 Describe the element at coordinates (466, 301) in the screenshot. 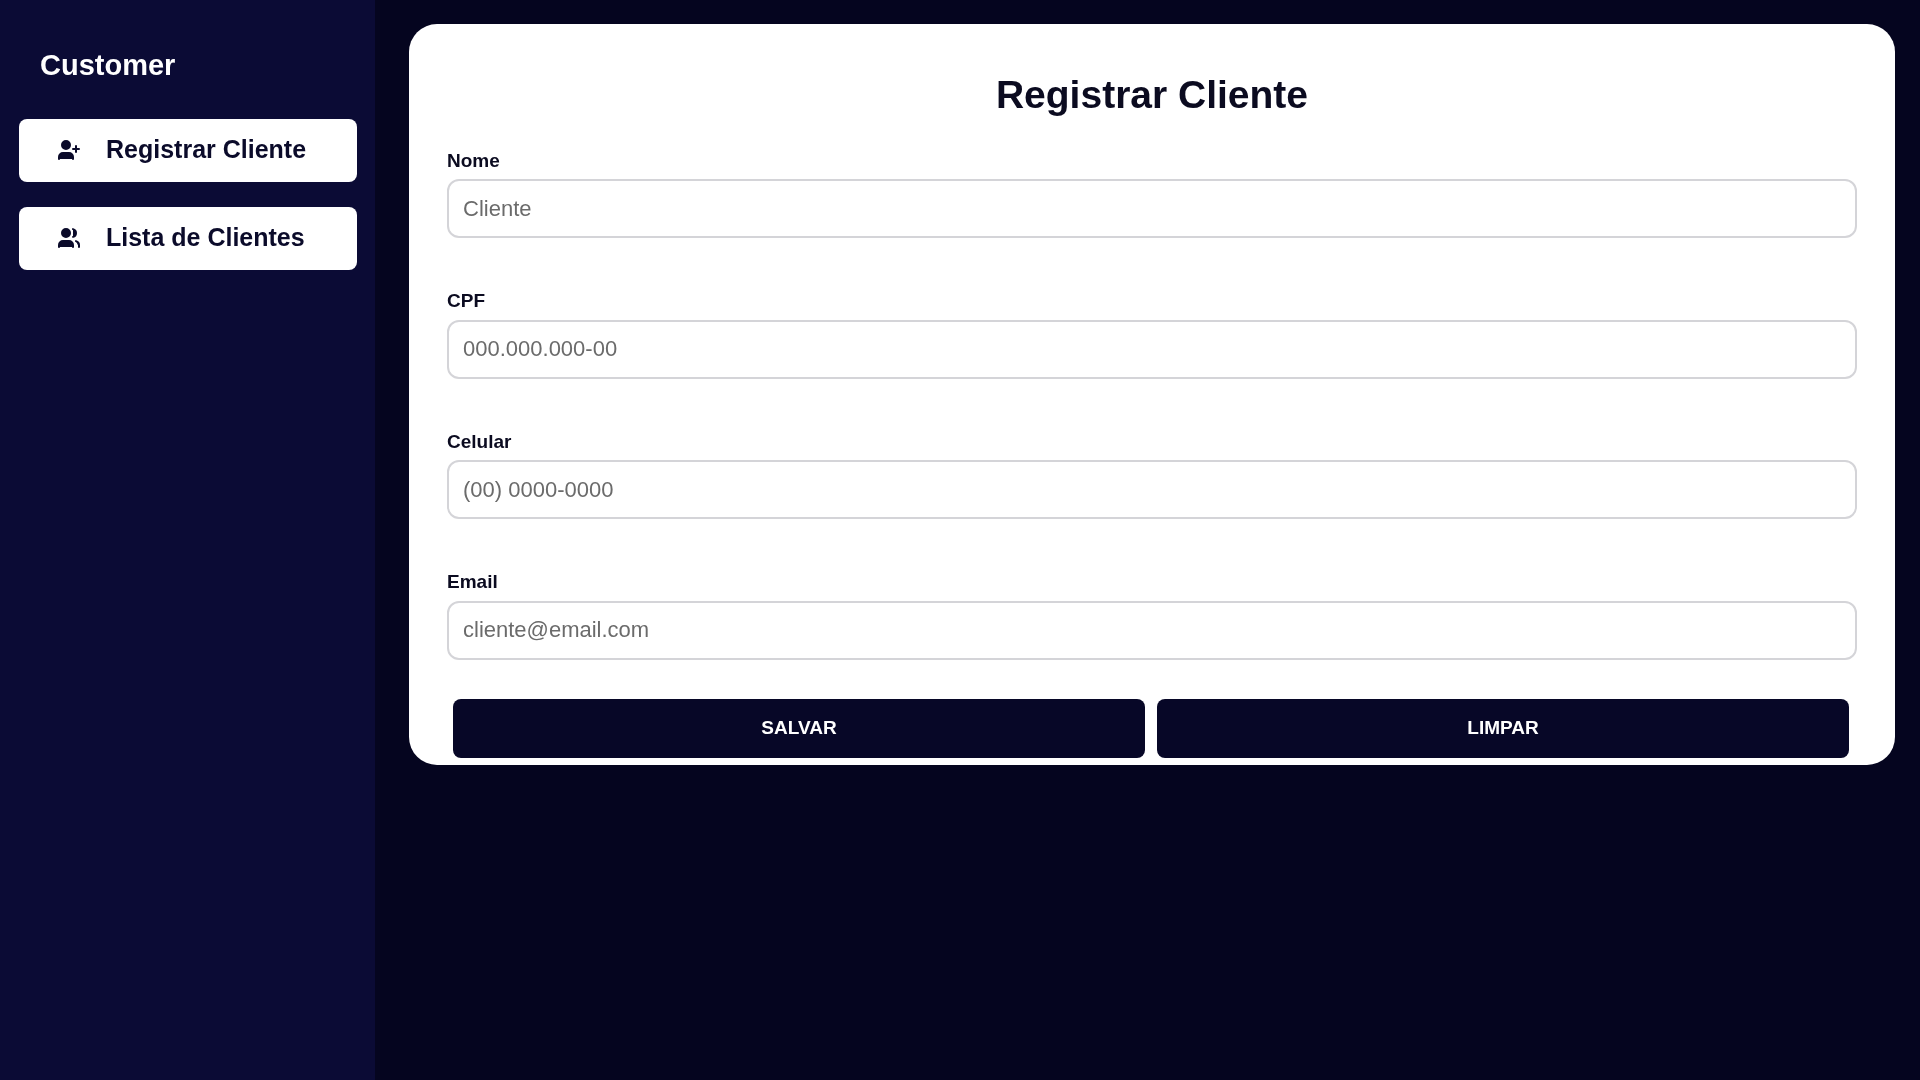

I see `field-label: CPF` at that location.